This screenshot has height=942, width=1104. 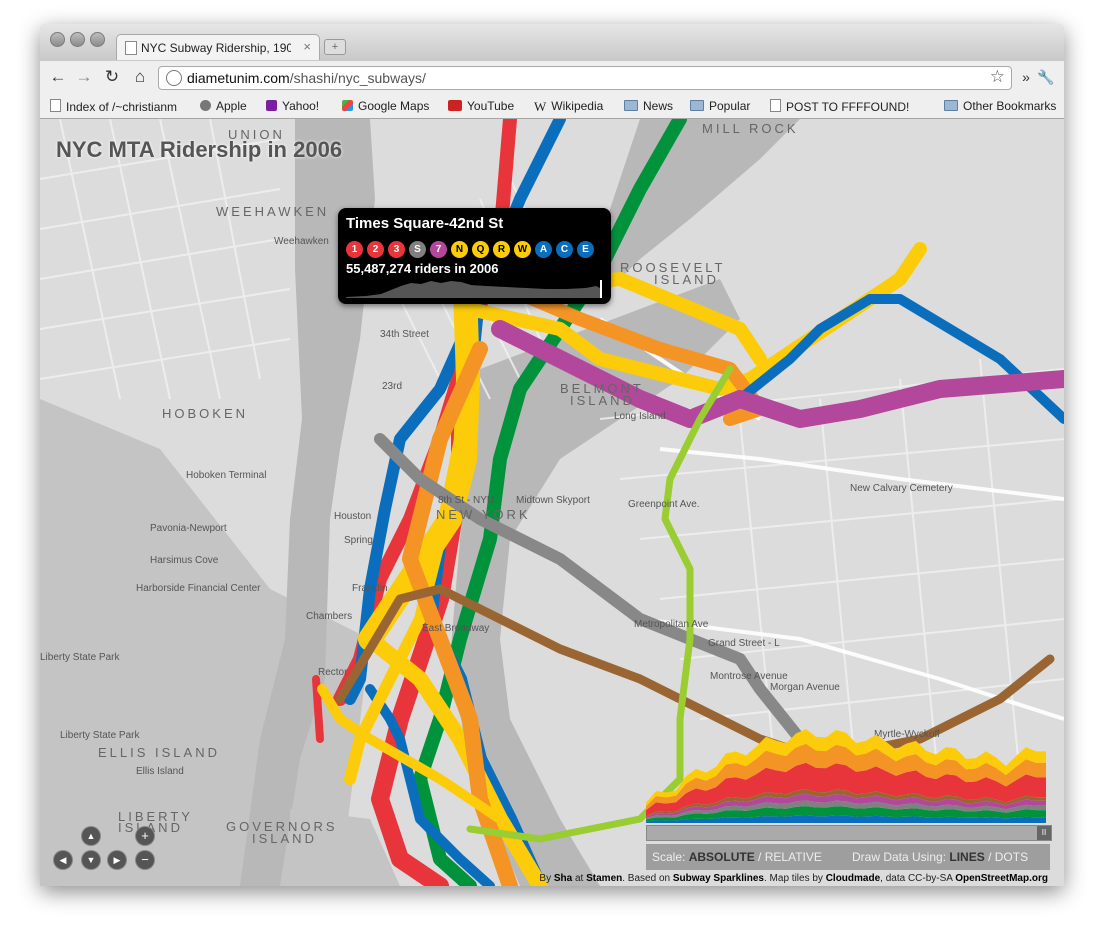 I want to click on title-bar: NYC Subway Ridership, 1905 × +, so click(x=552, y=42).